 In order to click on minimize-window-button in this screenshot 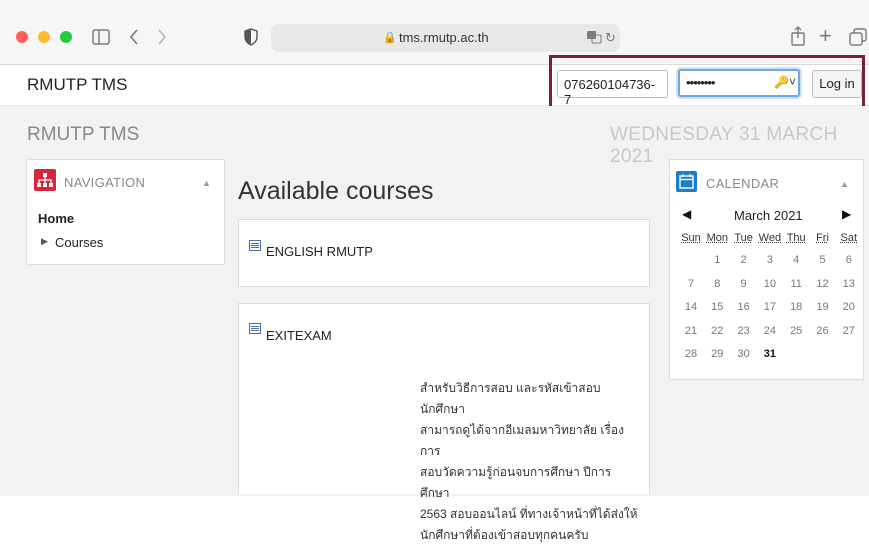, I will do `click(44, 37)`.